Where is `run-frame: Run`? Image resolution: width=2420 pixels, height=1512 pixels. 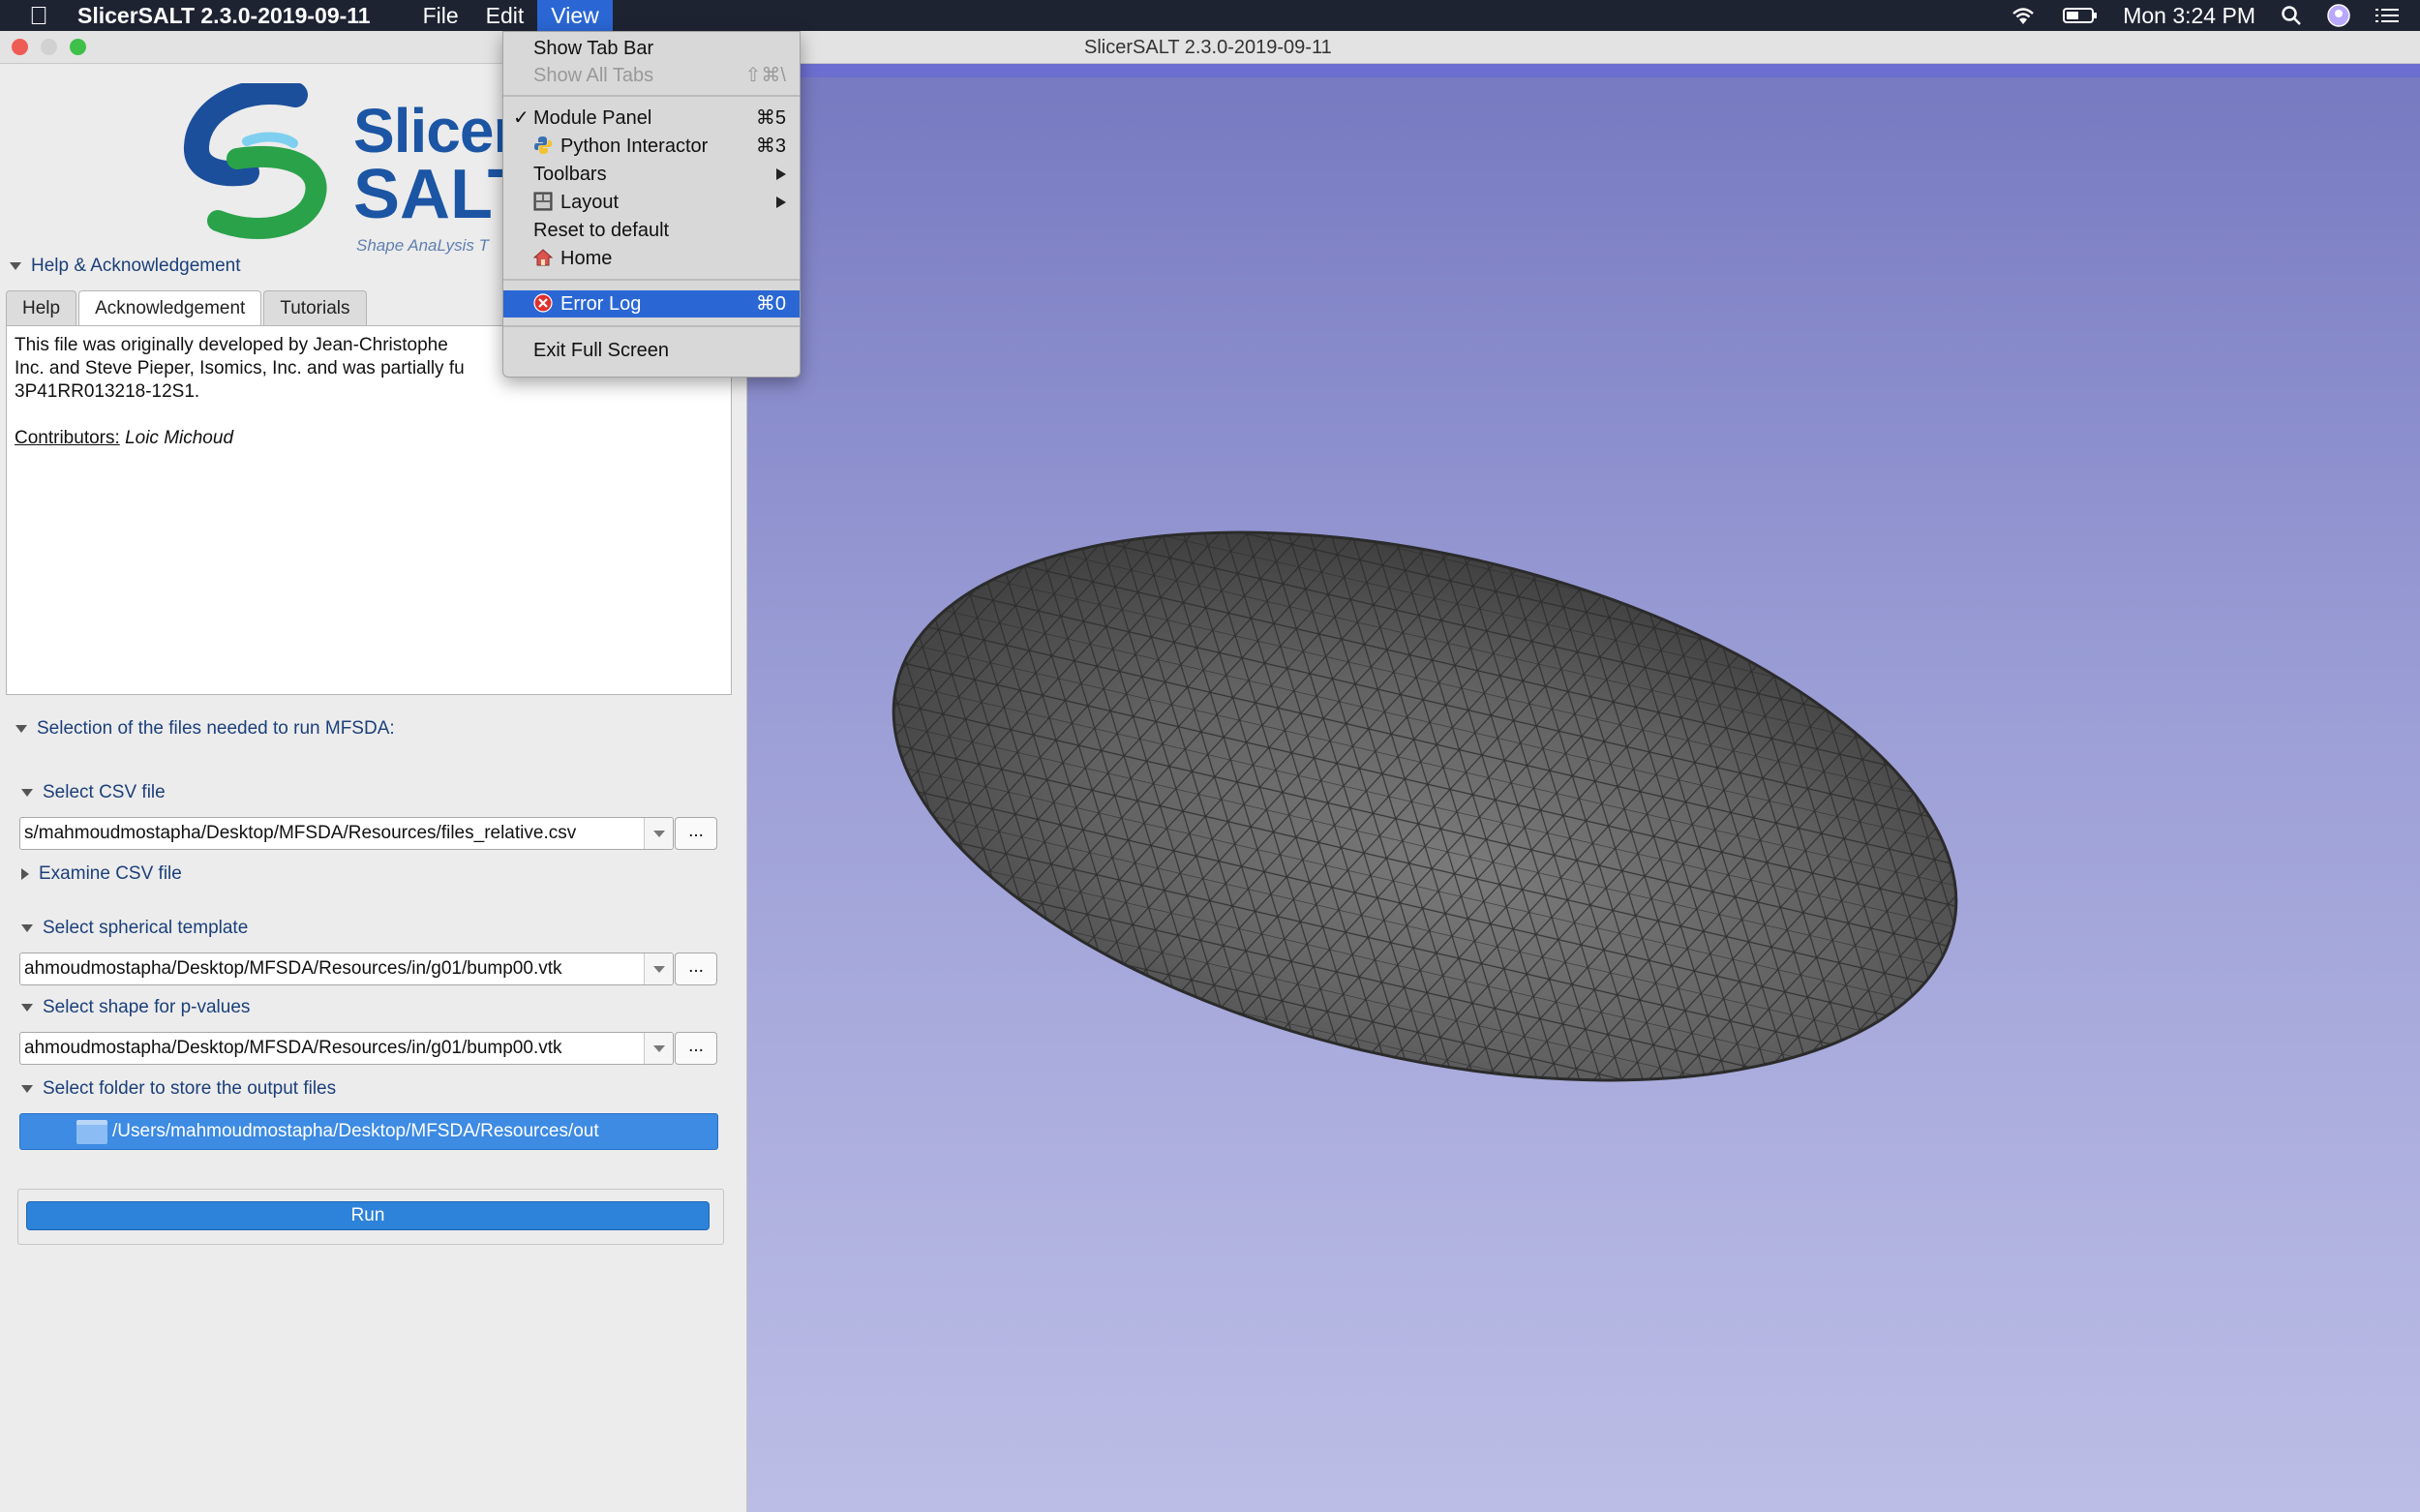
run-frame: Run is located at coordinates (370, 1217).